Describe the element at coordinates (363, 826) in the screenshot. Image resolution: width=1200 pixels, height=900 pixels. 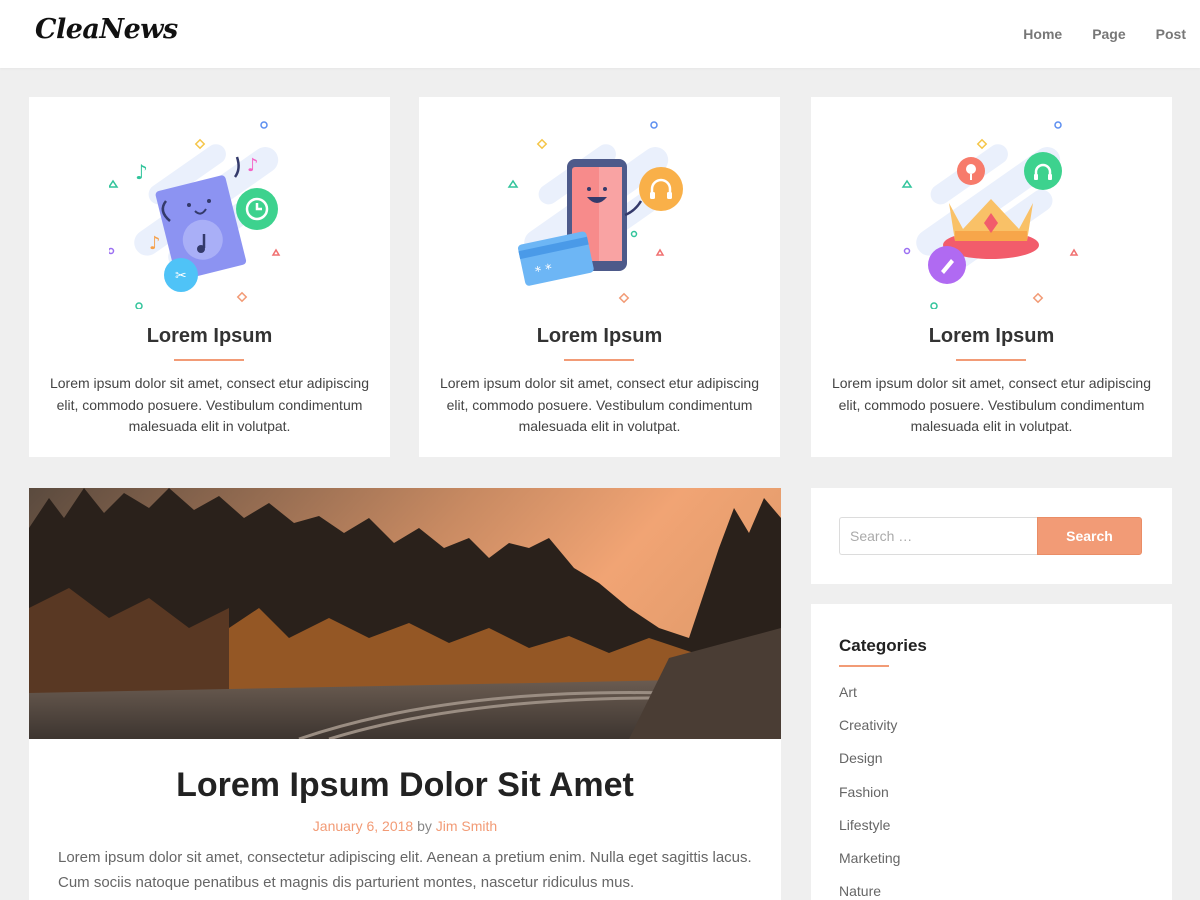
I see `post-date: January 6, 2018` at that location.